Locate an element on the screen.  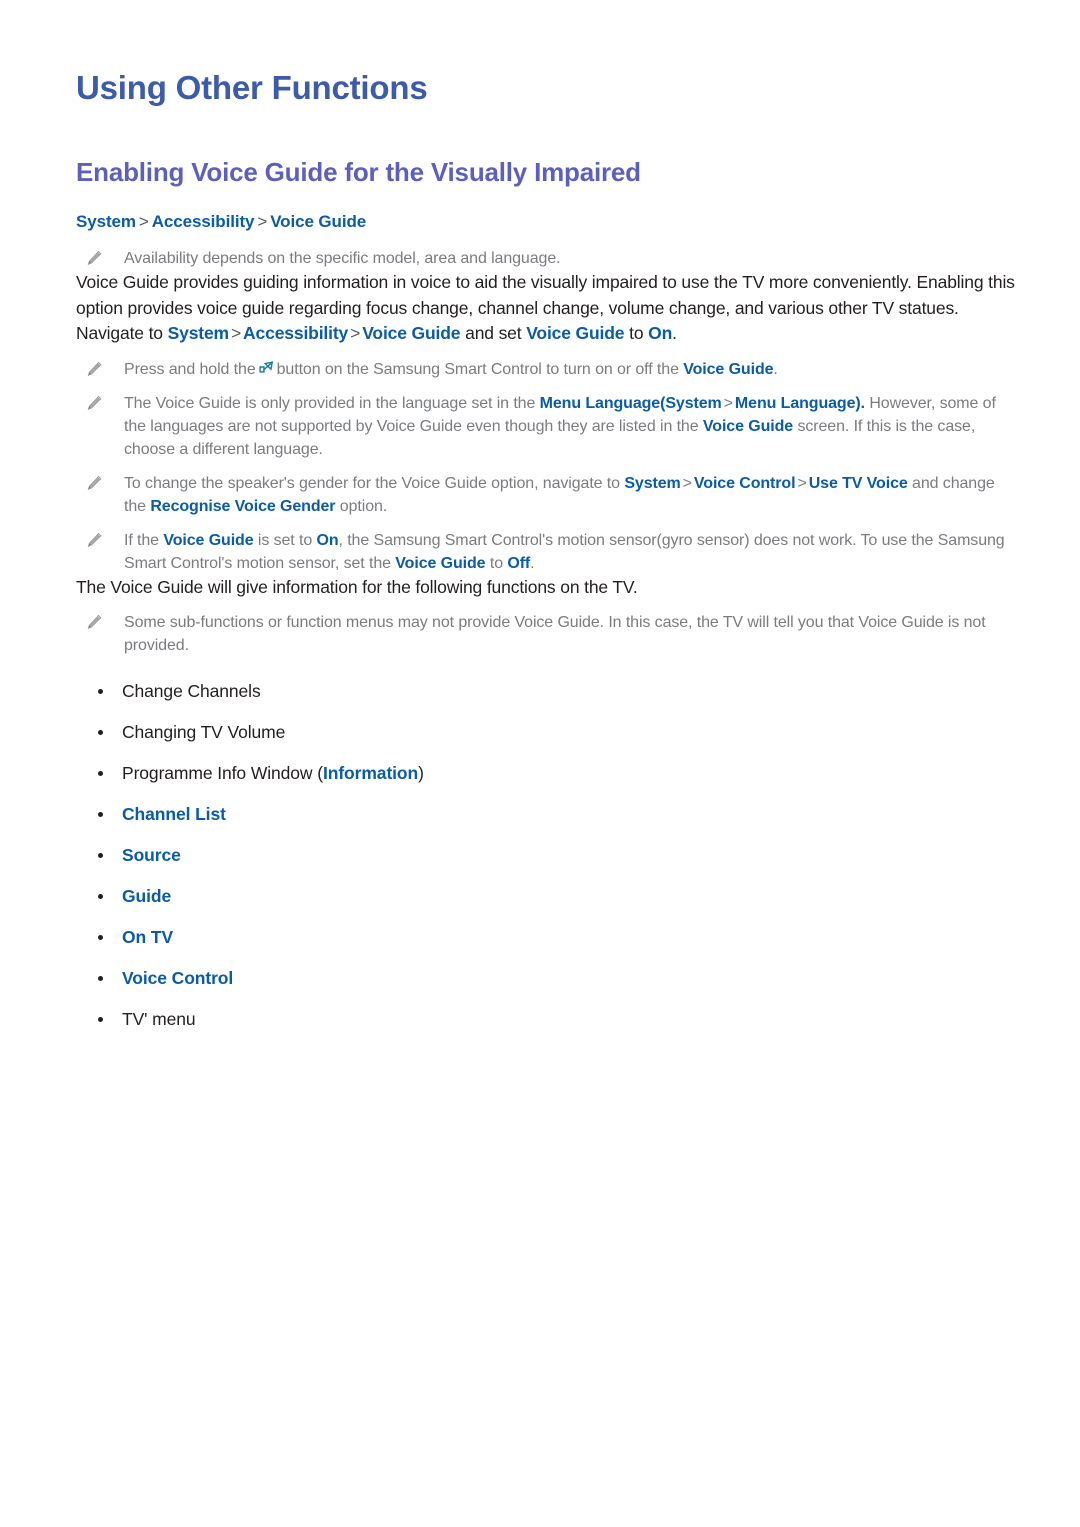
menu-ref-information: Information is located at coordinates (370, 773).